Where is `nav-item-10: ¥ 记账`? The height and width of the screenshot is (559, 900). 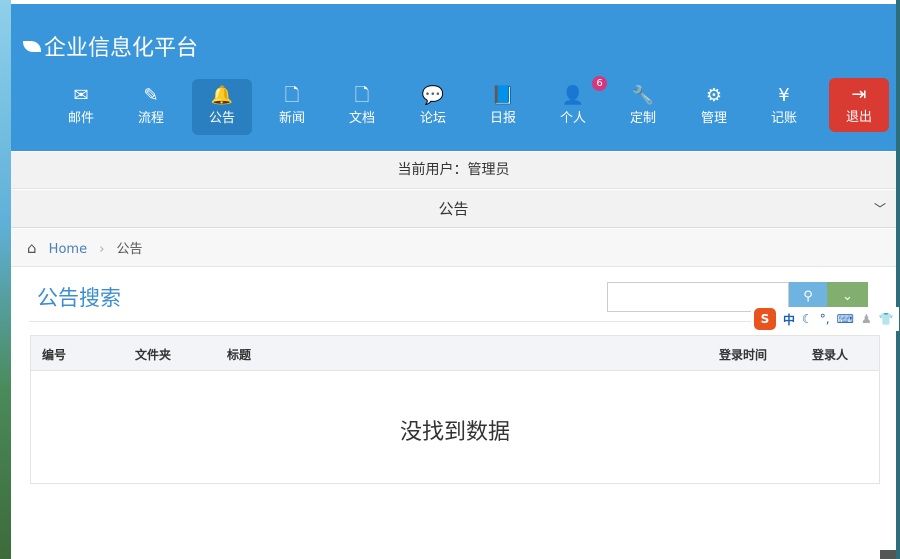 nav-item-10: ¥ 记账 is located at coordinates (784, 107).